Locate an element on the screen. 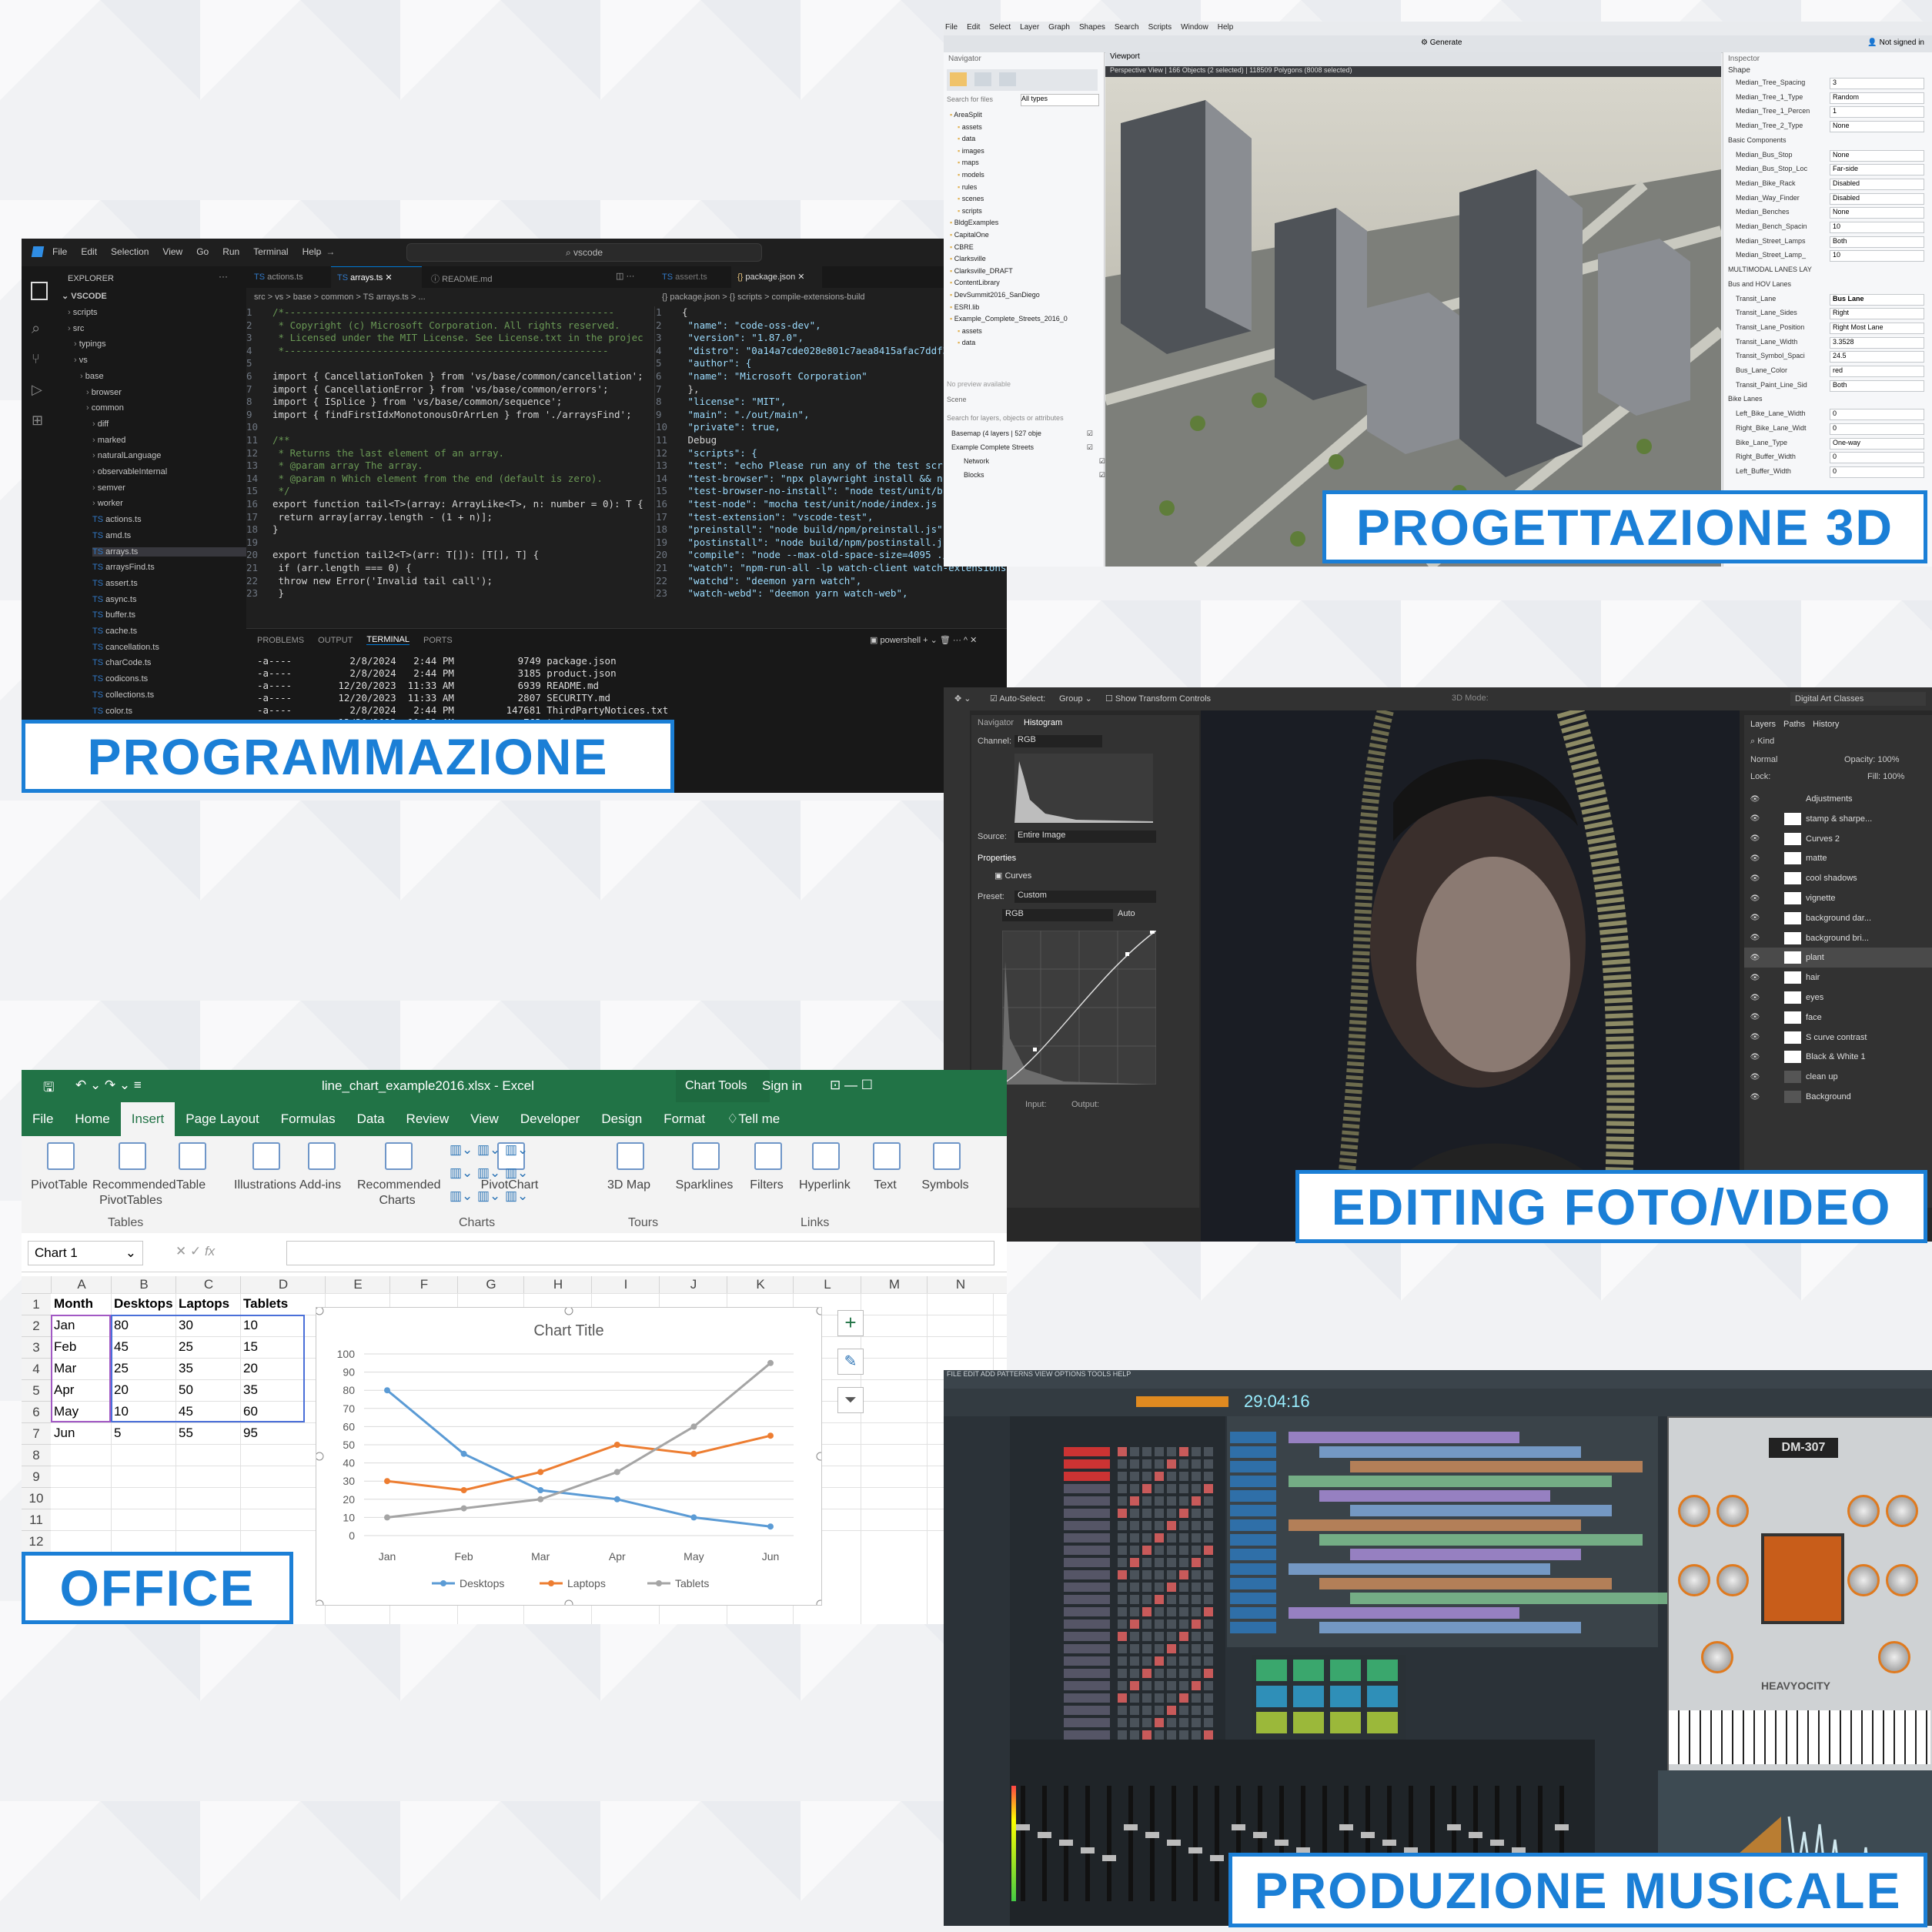 Image resolution: width=1932 pixels, height=1932 pixels. column-header: C is located at coordinates (208, 1284).